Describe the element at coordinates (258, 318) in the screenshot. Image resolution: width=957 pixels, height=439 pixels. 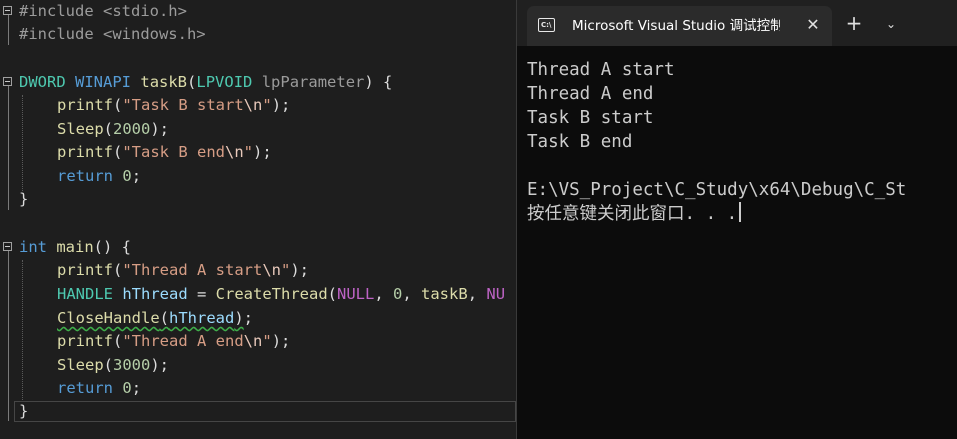
I see `code-line: CloseHandle(hThread);` at that location.